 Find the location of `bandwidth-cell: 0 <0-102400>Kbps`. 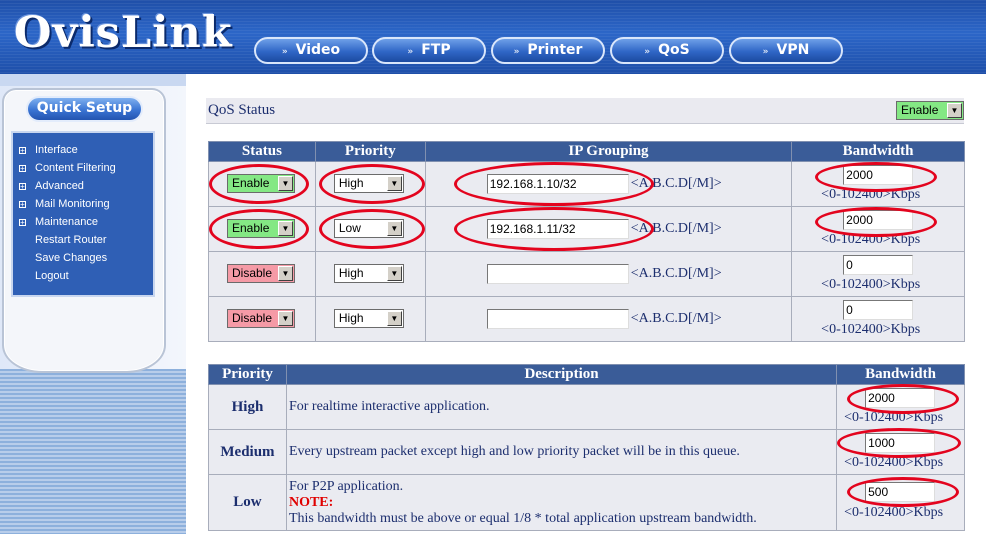

bandwidth-cell: 0 <0-102400>Kbps is located at coordinates (878, 319).